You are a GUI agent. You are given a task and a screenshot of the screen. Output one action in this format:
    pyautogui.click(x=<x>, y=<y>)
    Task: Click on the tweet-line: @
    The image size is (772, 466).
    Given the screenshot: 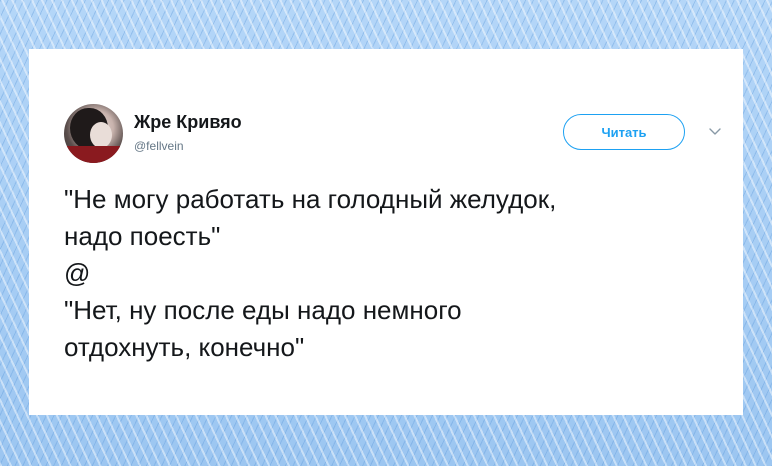 What is the action you would take?
    pyautogui.click(x=77, y=273)
    